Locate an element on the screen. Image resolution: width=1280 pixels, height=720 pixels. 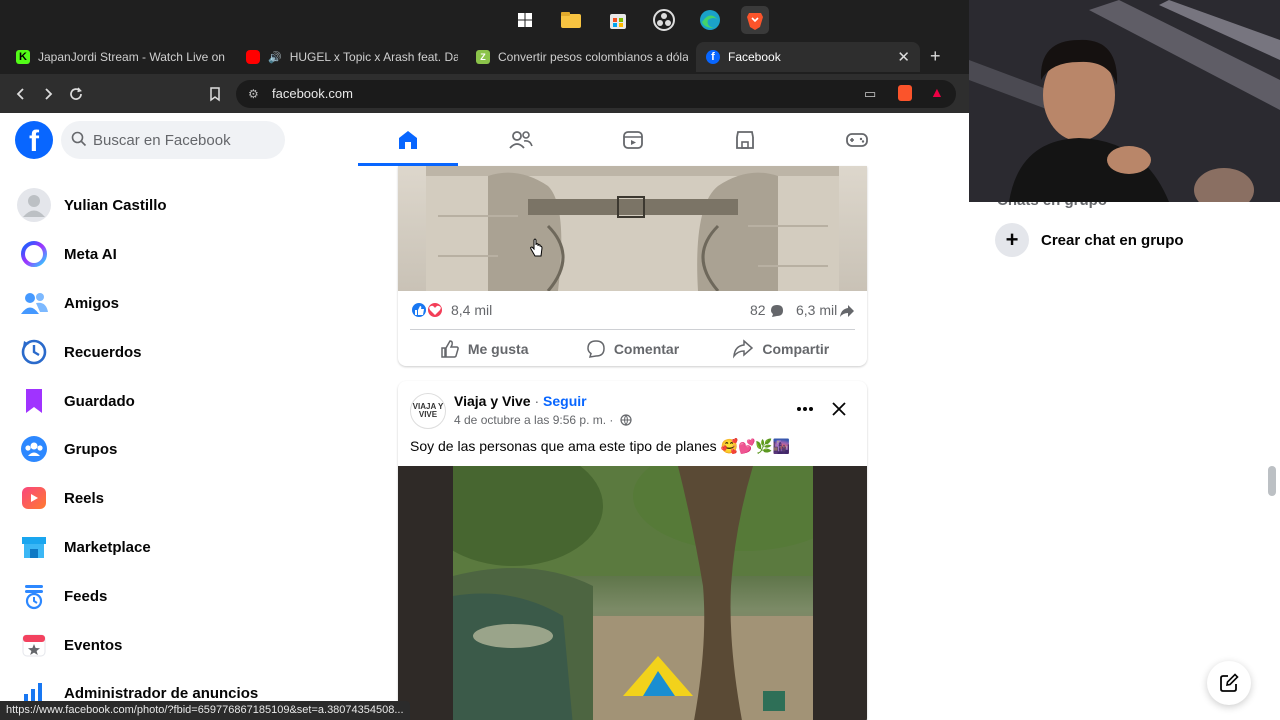
tab-marketplace is located at coordinates (745, 139).